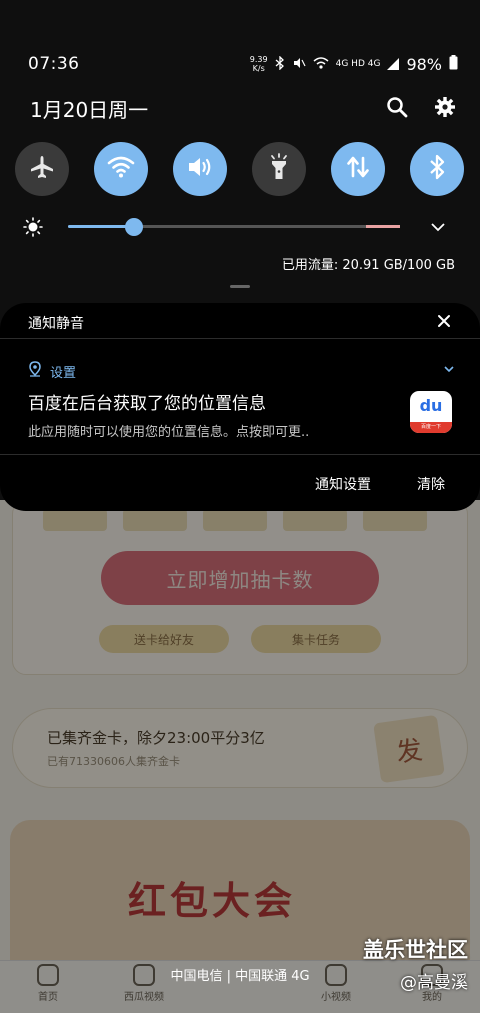 Image resolution: width=480 pixels, height=1013 pixels. What do you see at coordinates (240, 169) in the screenshot?
I see `quick-settings-tiles` at bounding box center [240, 169].